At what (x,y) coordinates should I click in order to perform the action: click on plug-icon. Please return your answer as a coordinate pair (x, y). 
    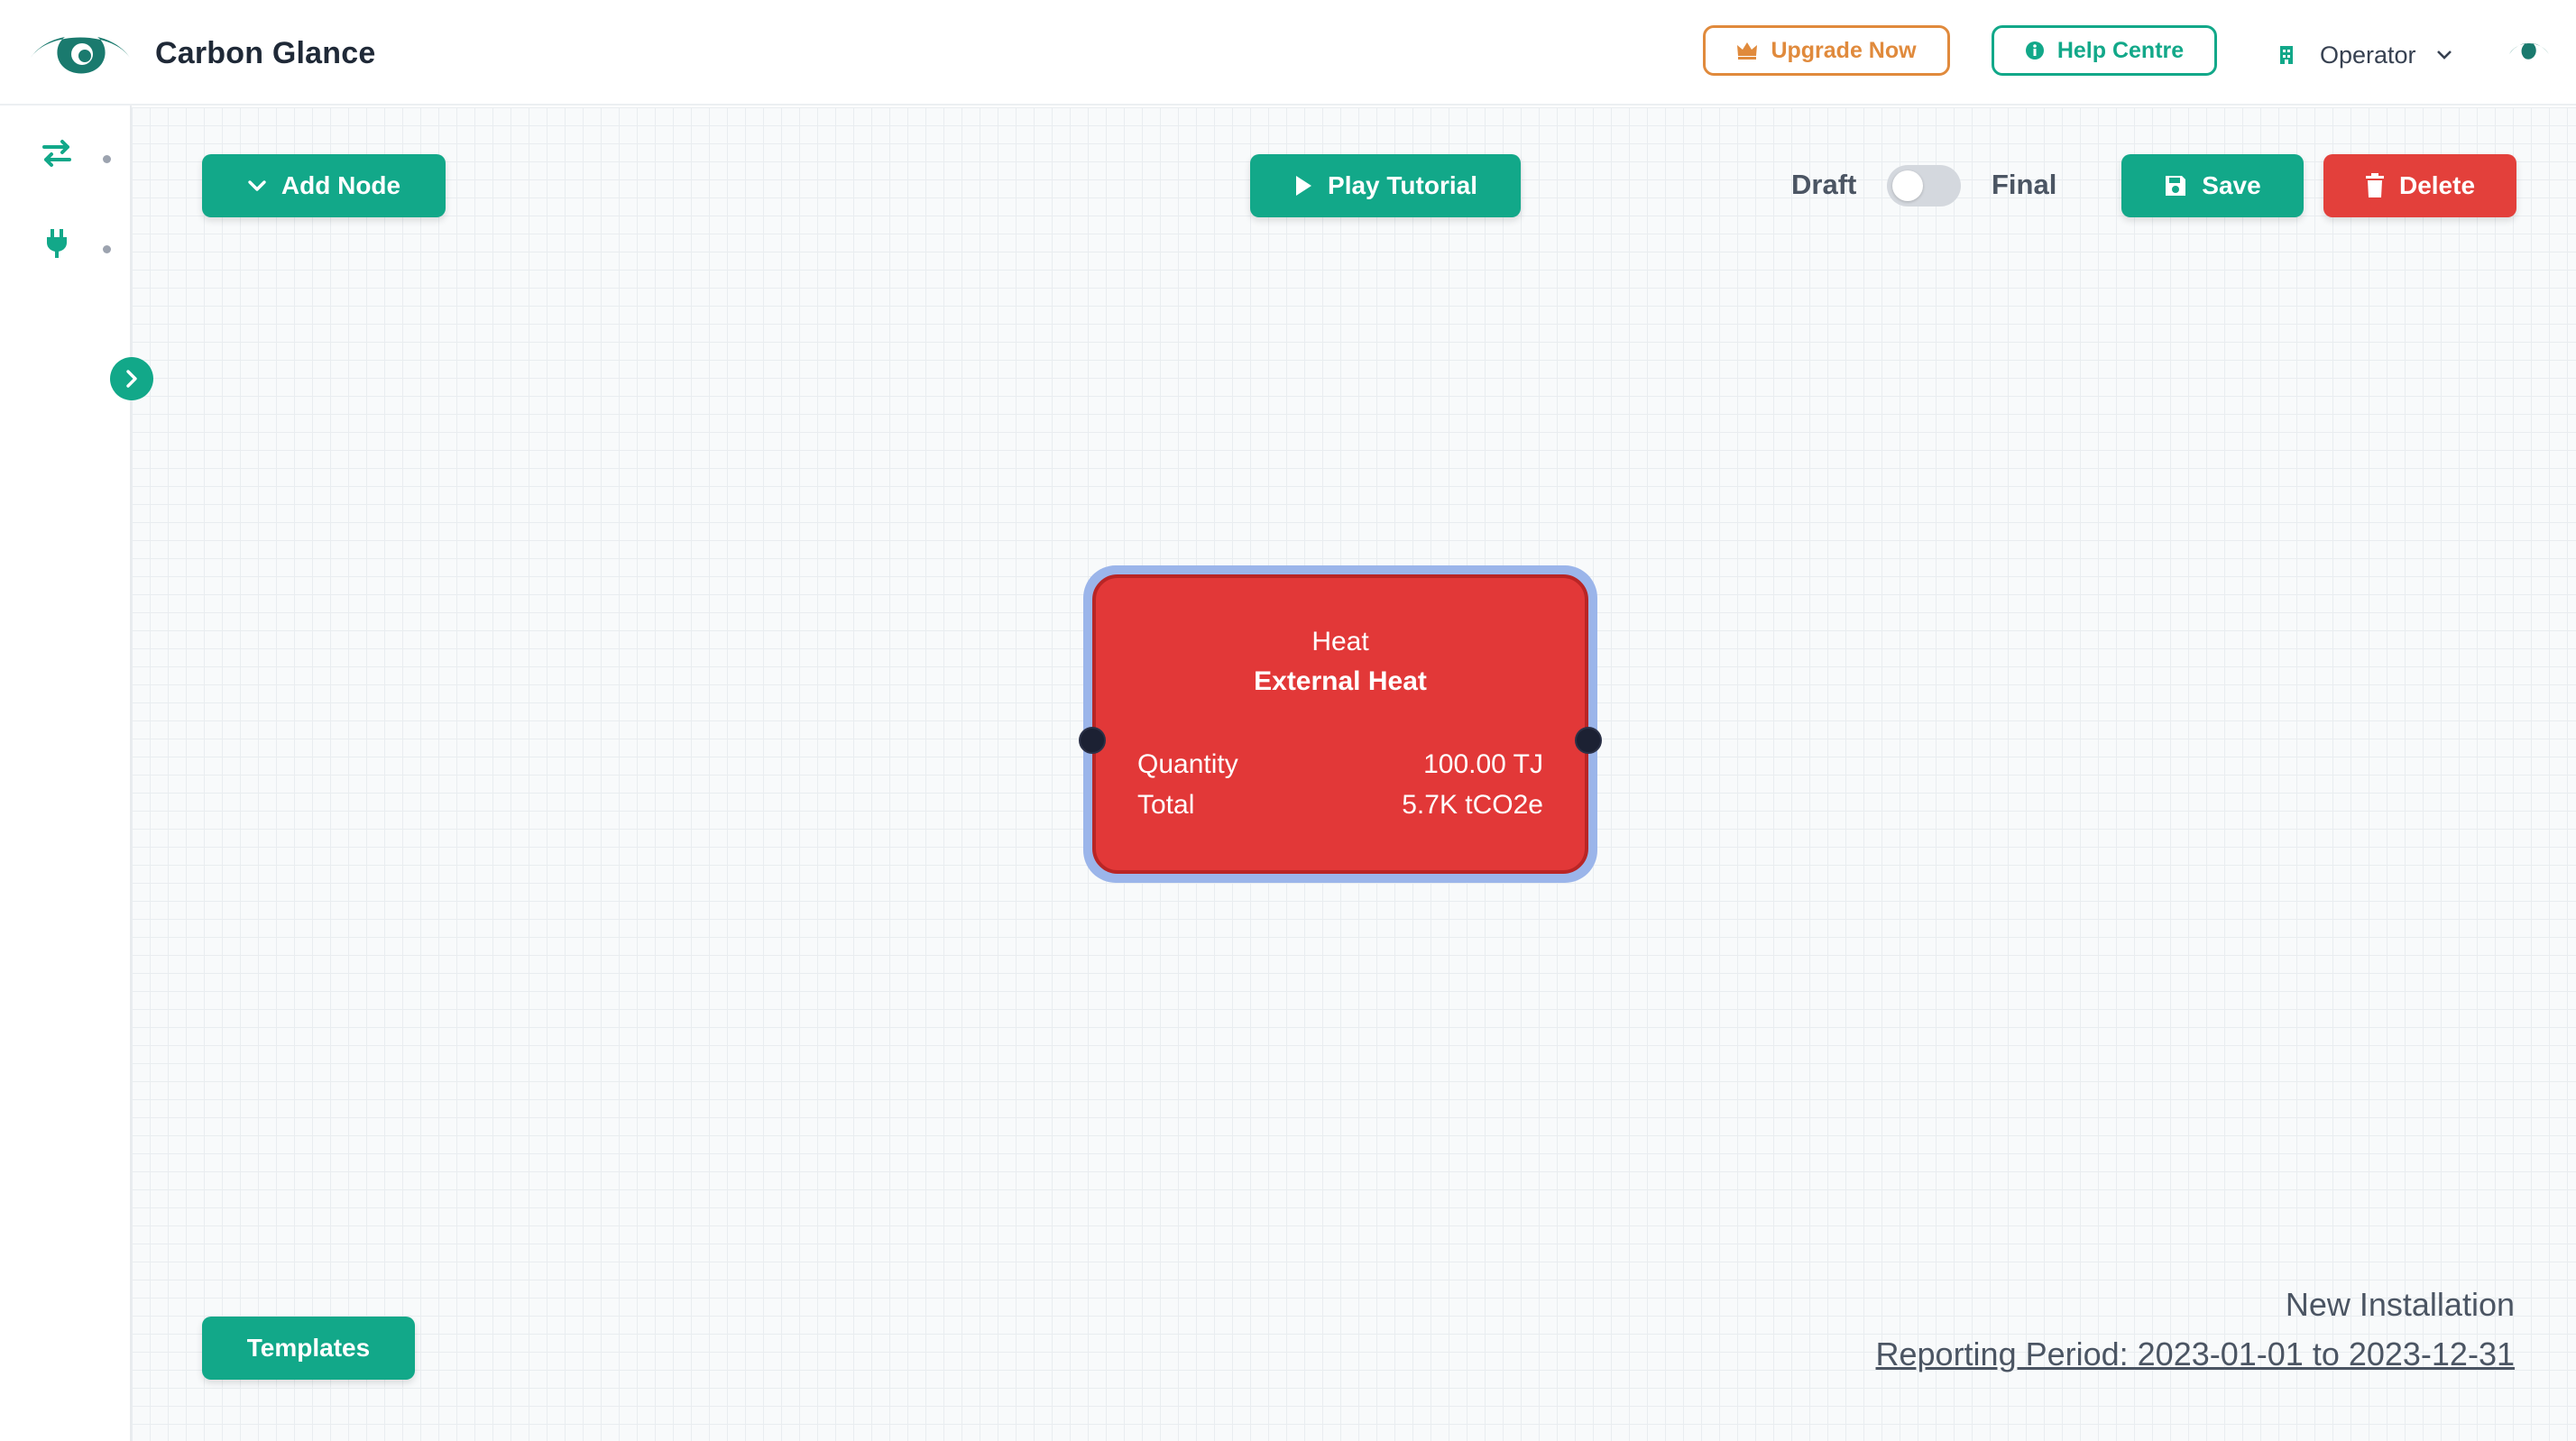
    Looking at the image, I should click on (57, 243).